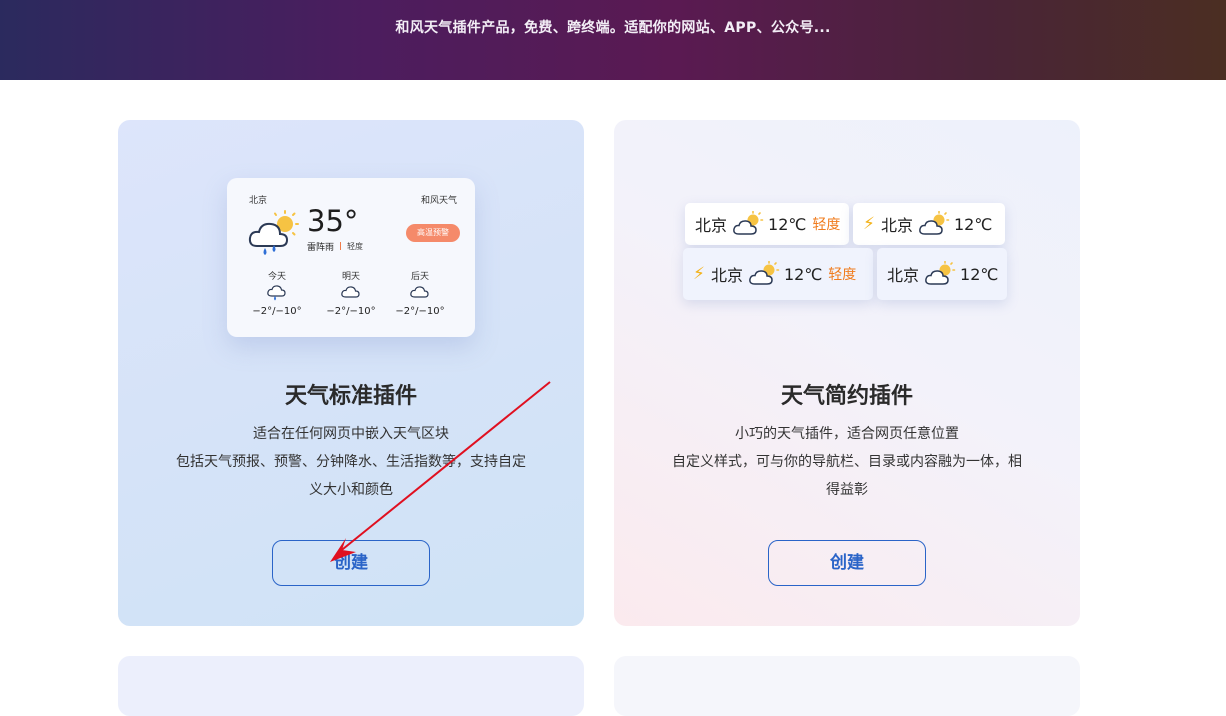  What do you see at coordinates (419, 277) in the screenshot?
I see `forecast-day-label: 后天` at bounding box center [419, 277].